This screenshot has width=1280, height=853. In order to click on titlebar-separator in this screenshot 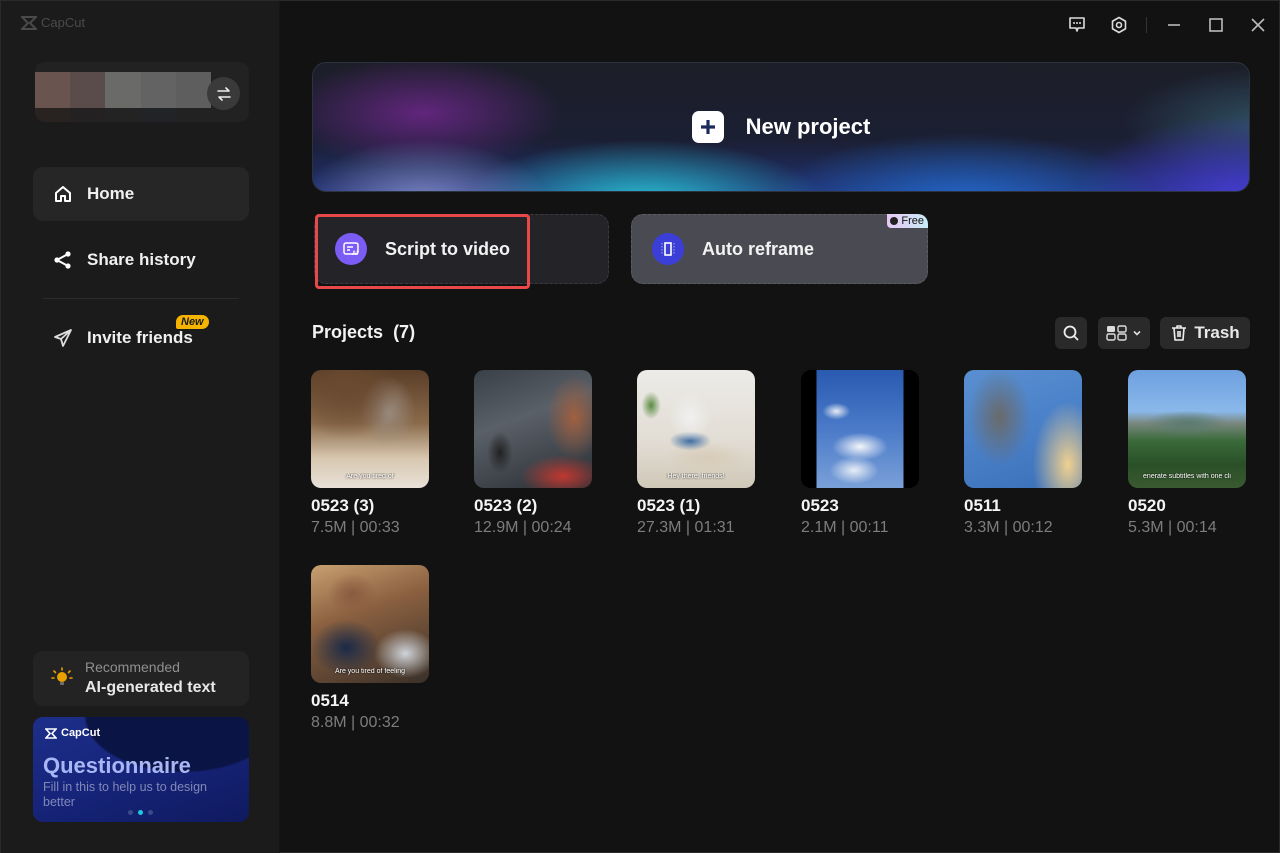, I will do `click(1146, 25)`.